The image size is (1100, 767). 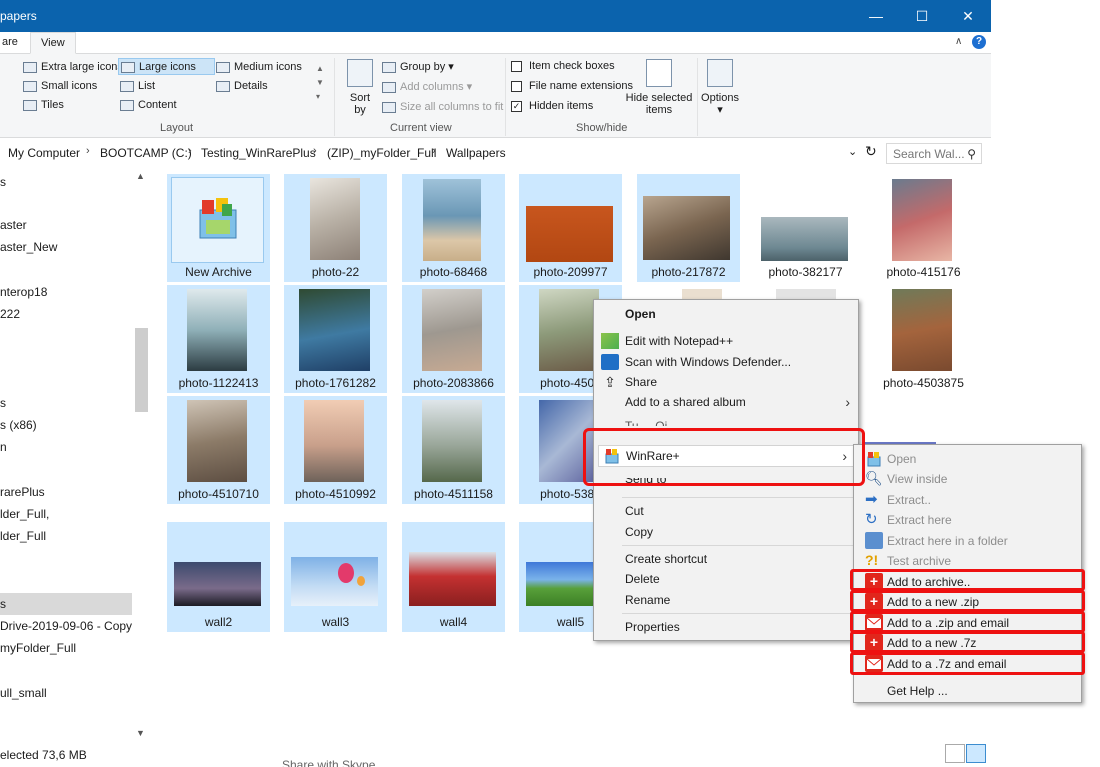 I want to click on menu-copy: Copy, so click(x=726, y=532).